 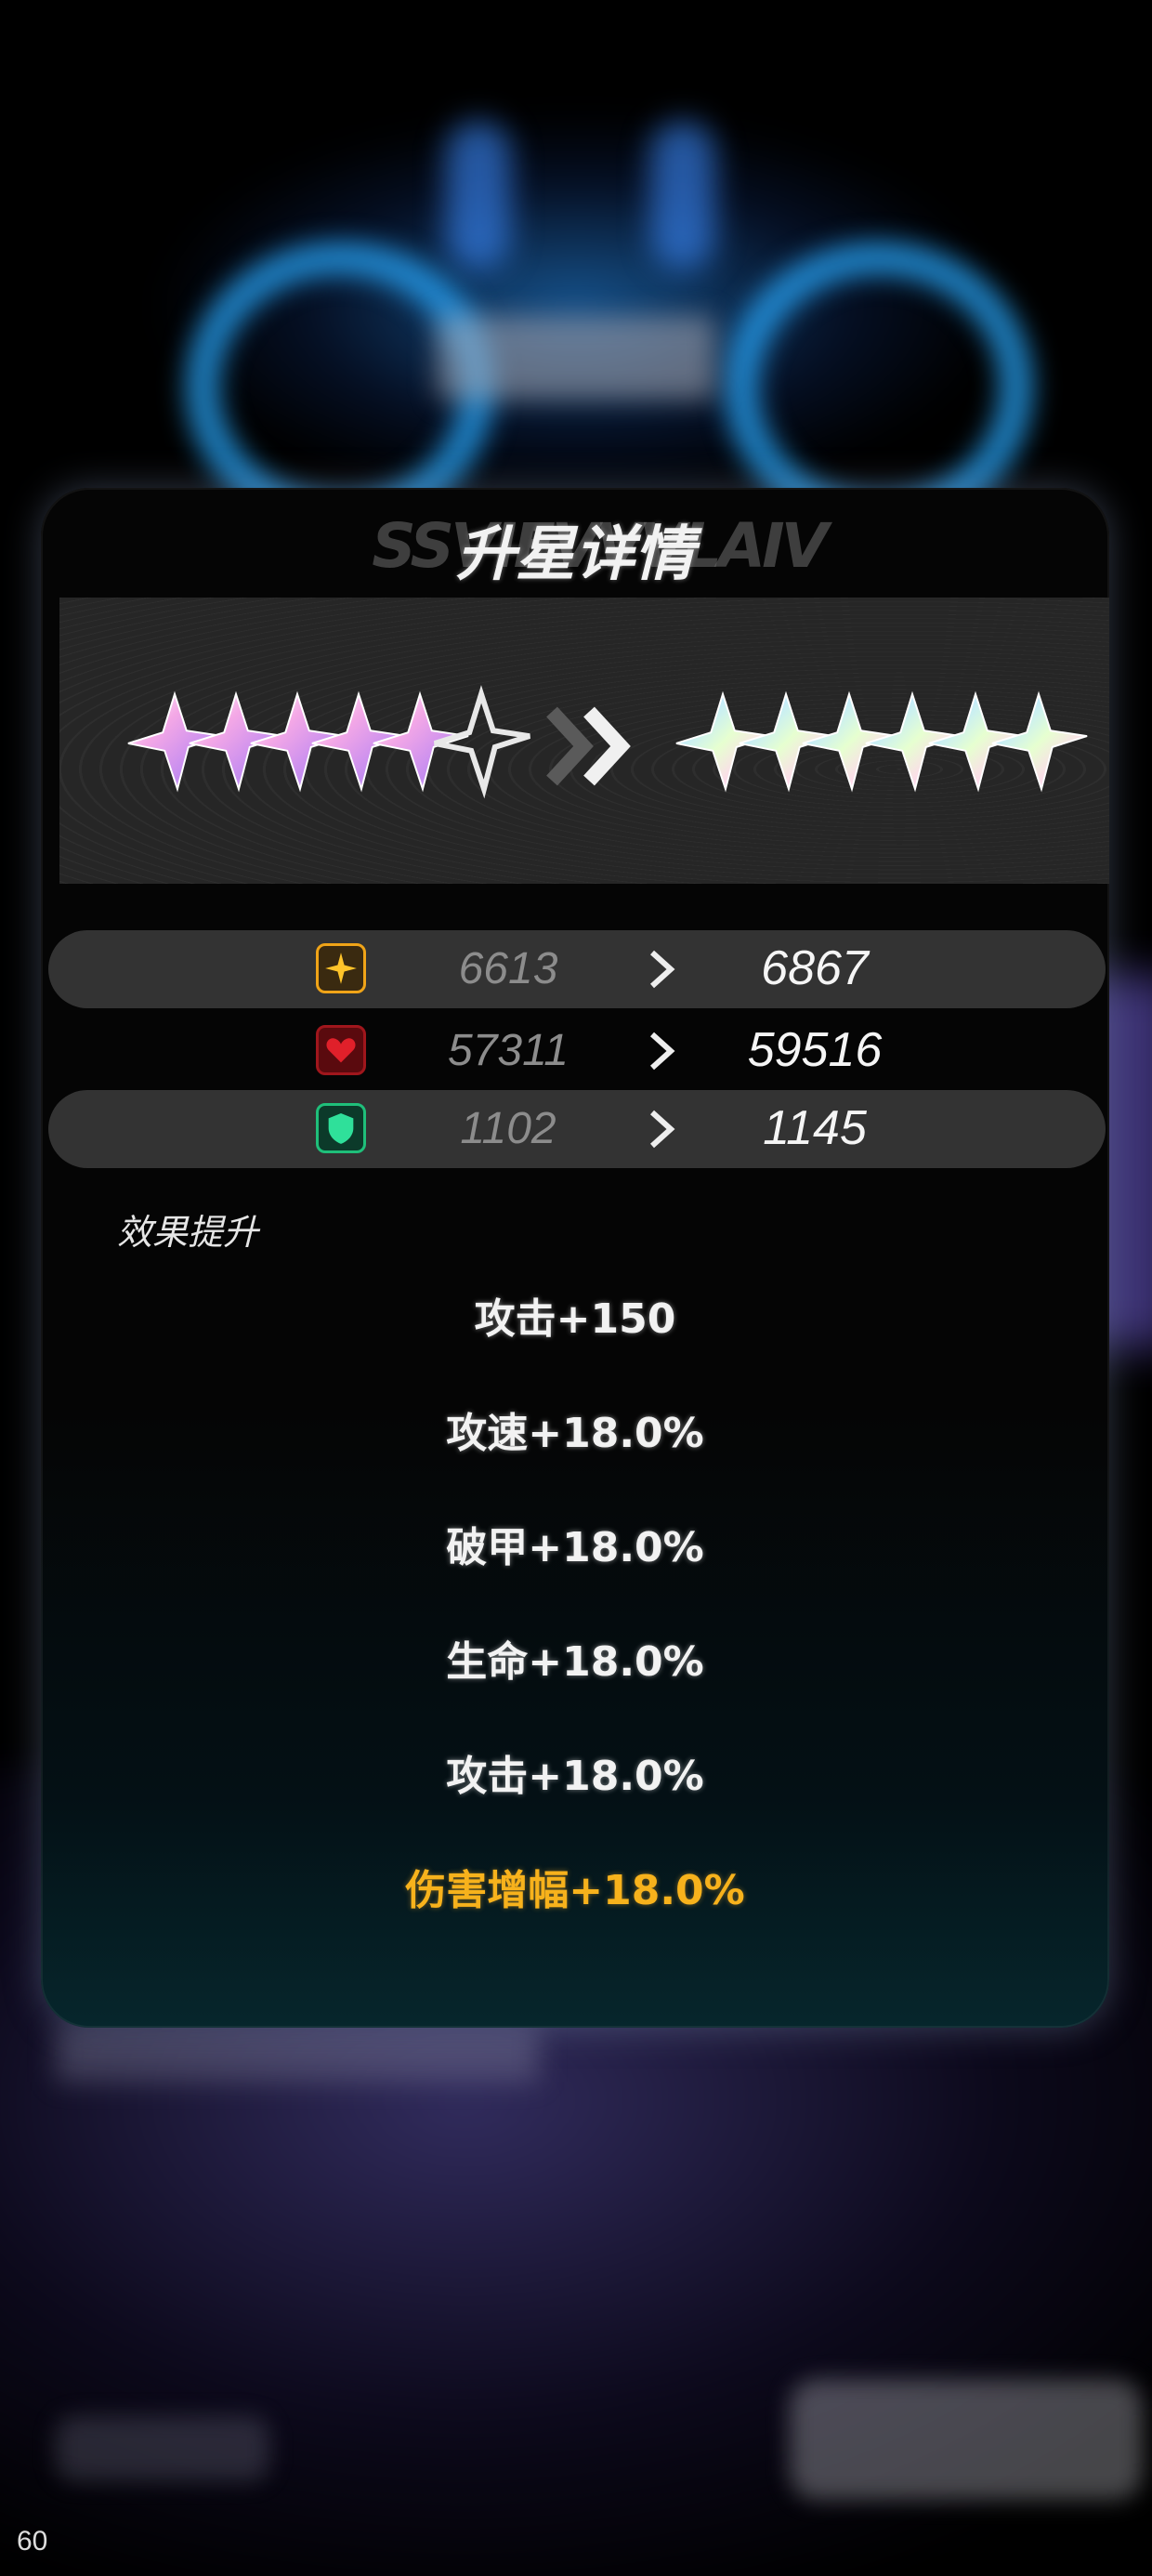 What do you see at coordinates (347, 742) in the screenshot?
I see `current-star-rating` at bounding box center [347, 742].